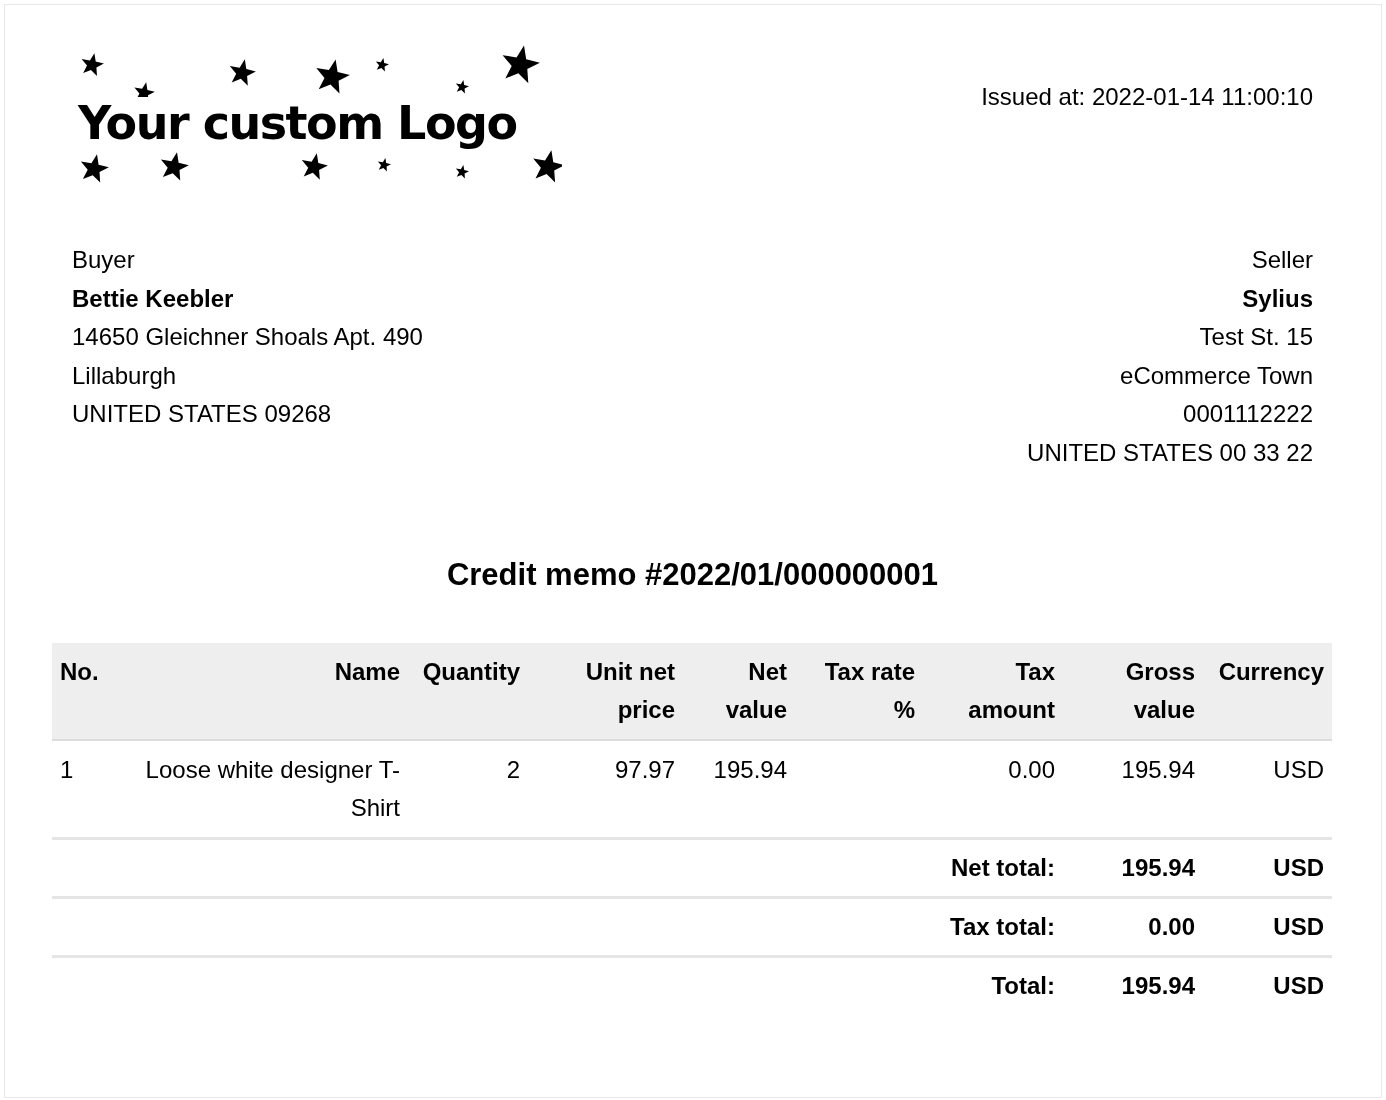 This screenshot has height=1100, width=1386. I want to click on credit-memo-title: Credit memo #2022/01/000000001, so click(692, 575).